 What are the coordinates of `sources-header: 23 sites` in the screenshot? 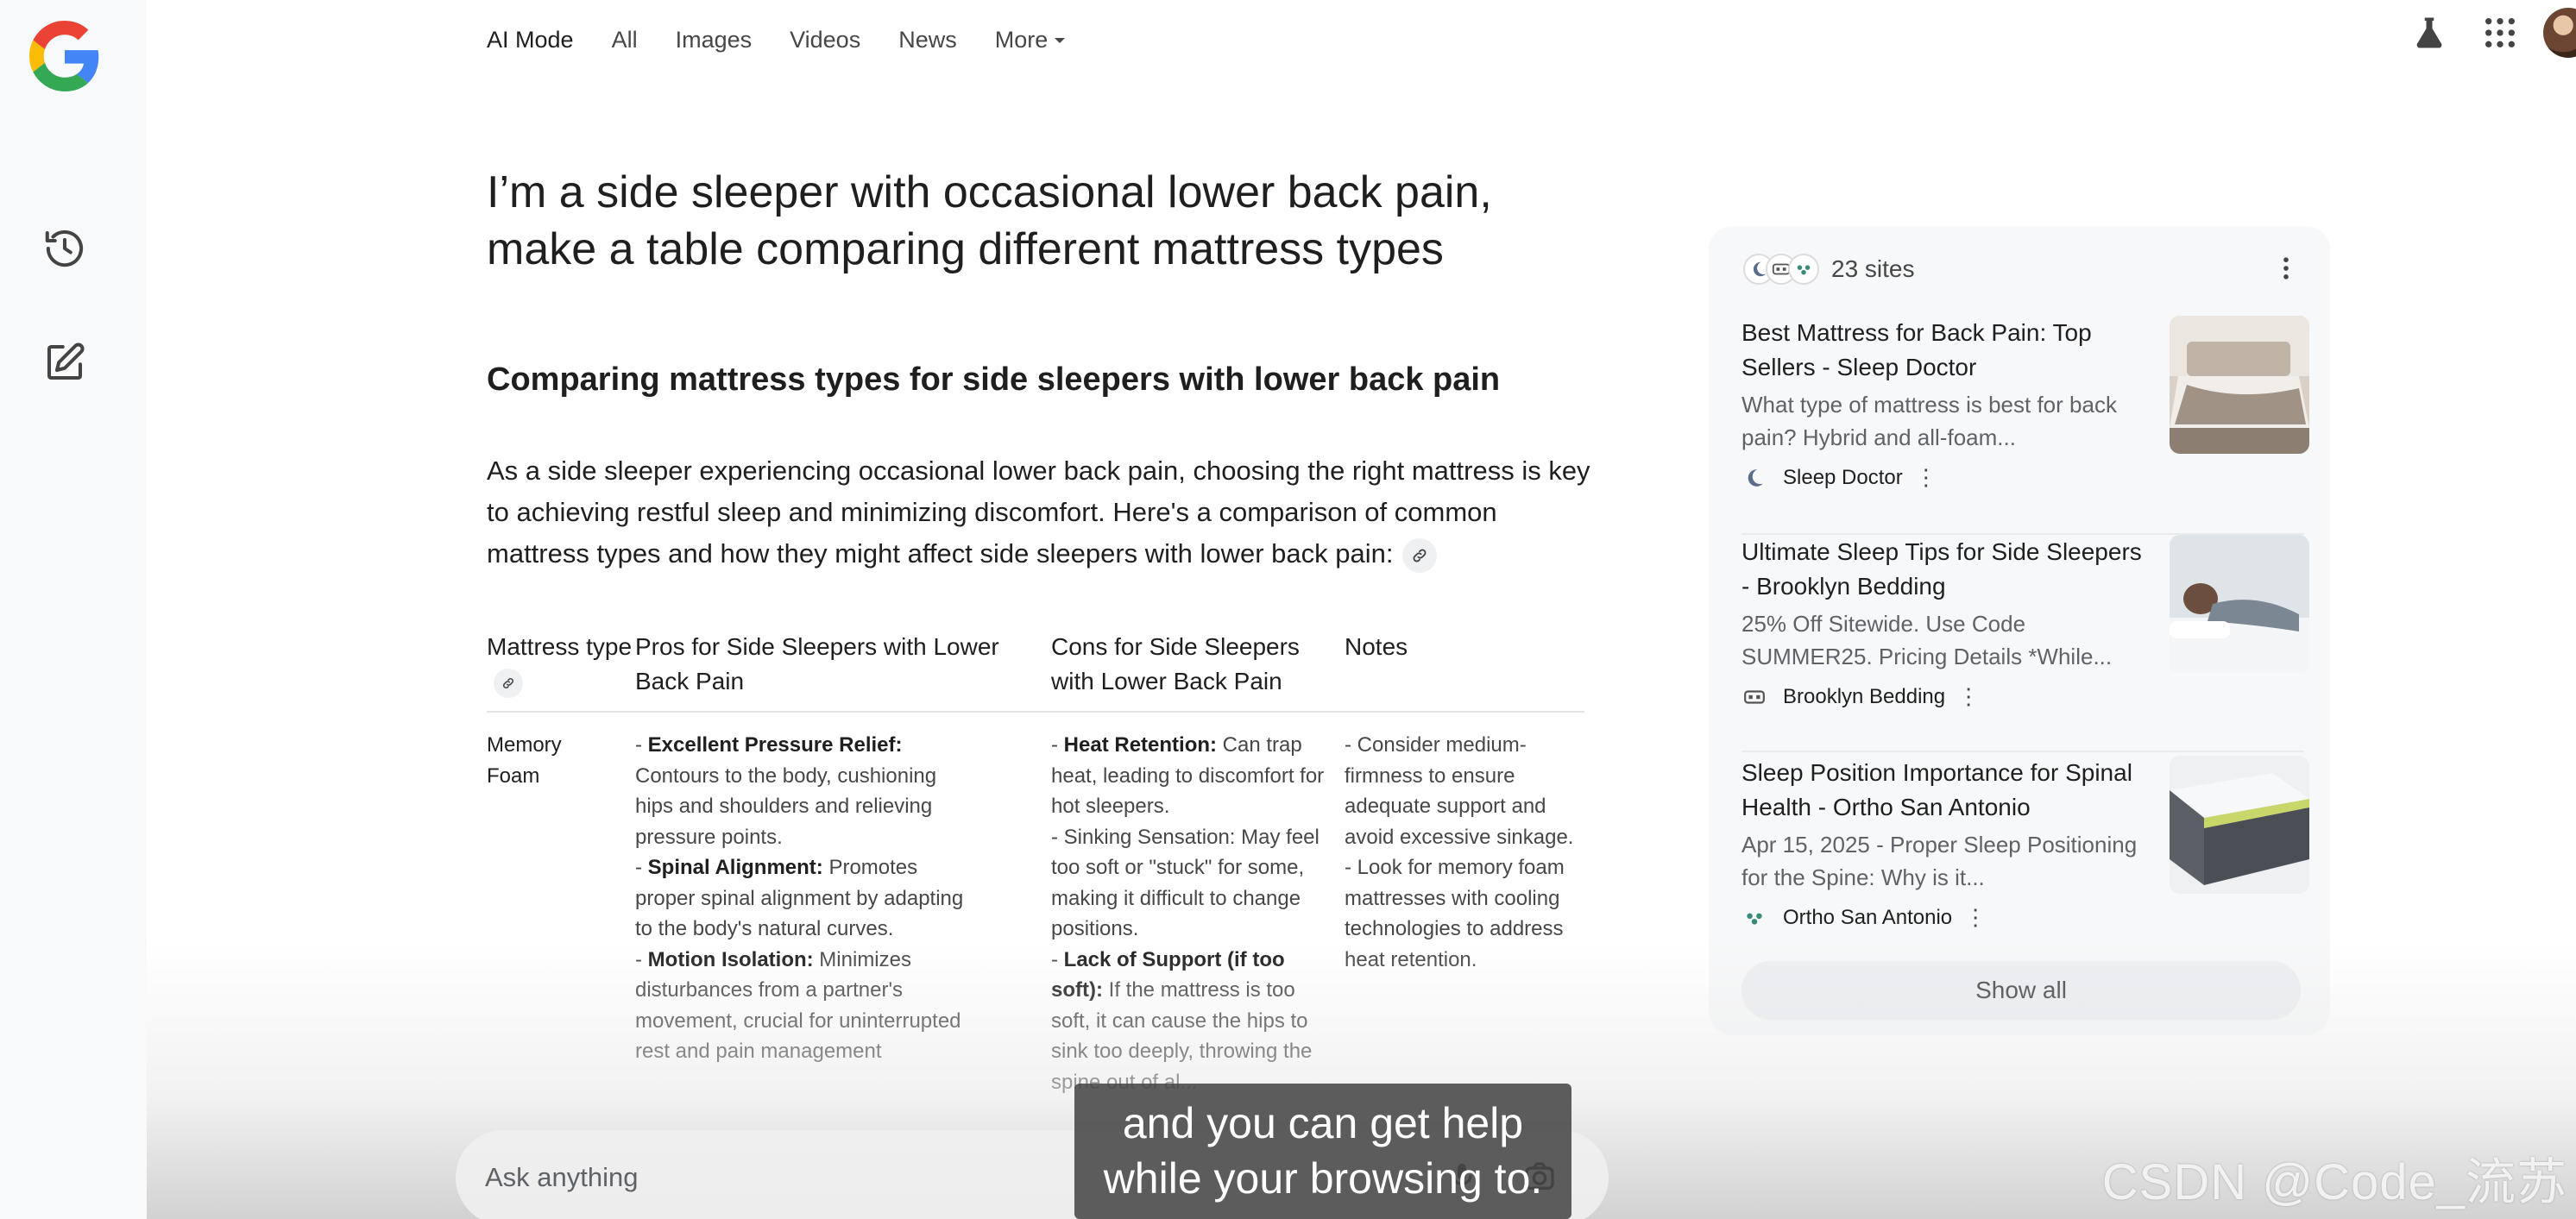 It's located at (1829, 269).